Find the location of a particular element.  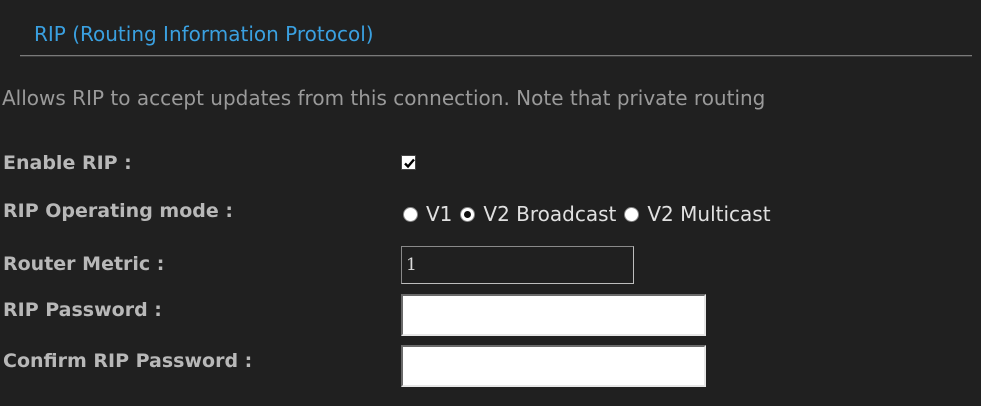

radio-v1-label: V1 is located at coordinates (439, 214).